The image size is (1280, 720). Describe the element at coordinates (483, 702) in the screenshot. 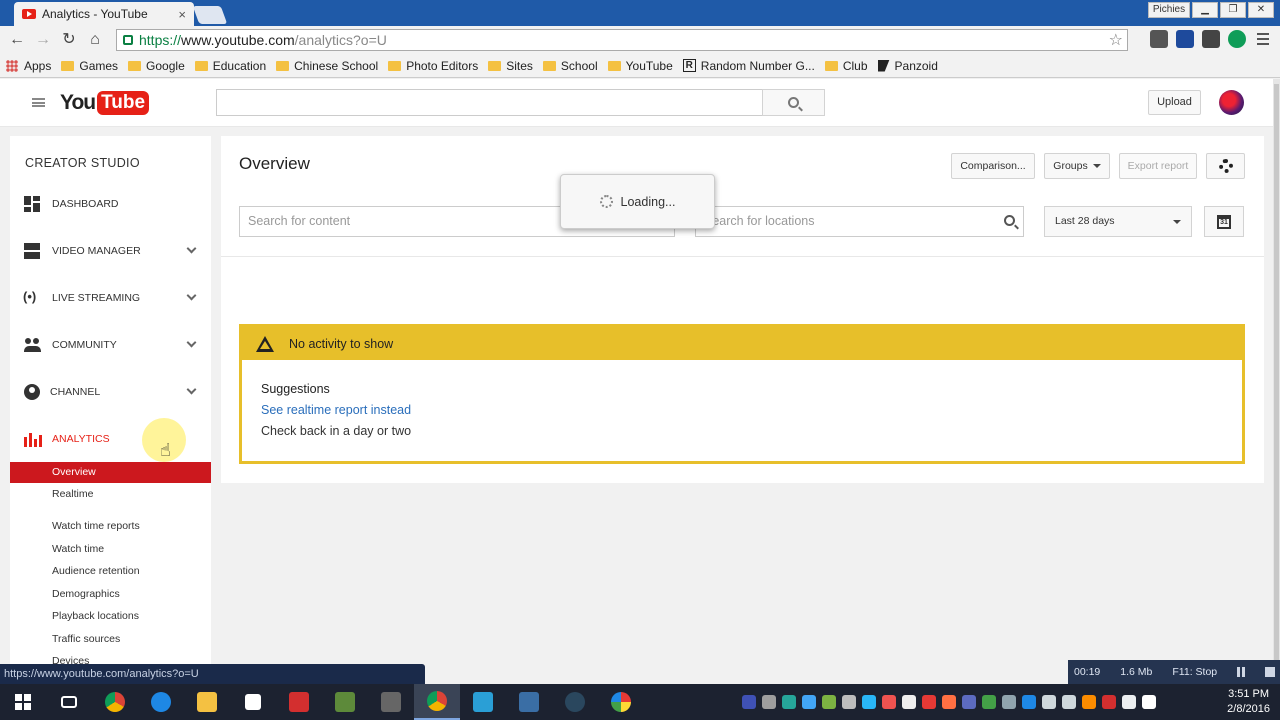

I see `taskbar-screenshot-app` at that location.